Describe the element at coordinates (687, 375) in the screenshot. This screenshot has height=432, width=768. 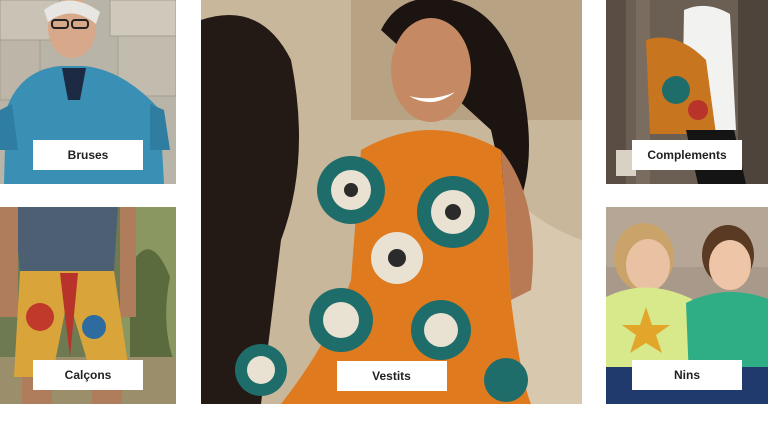
I see `nins-label: Nins` at that location.